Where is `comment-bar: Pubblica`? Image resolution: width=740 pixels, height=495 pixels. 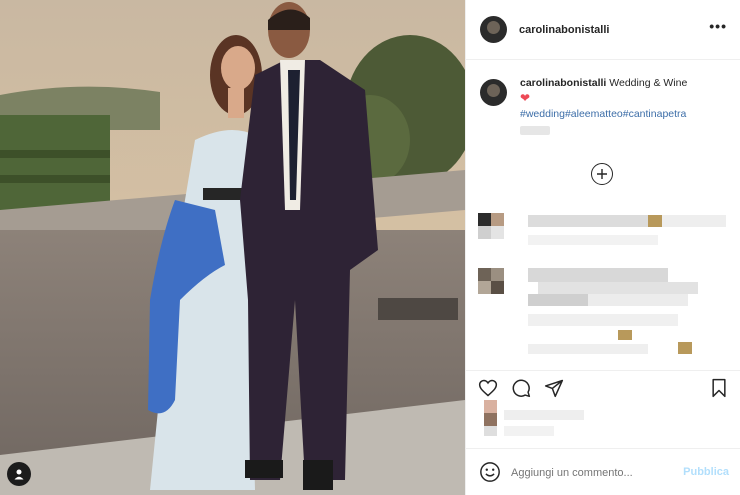 comment-bar: Pubblica is located at coordinates (603, 471).